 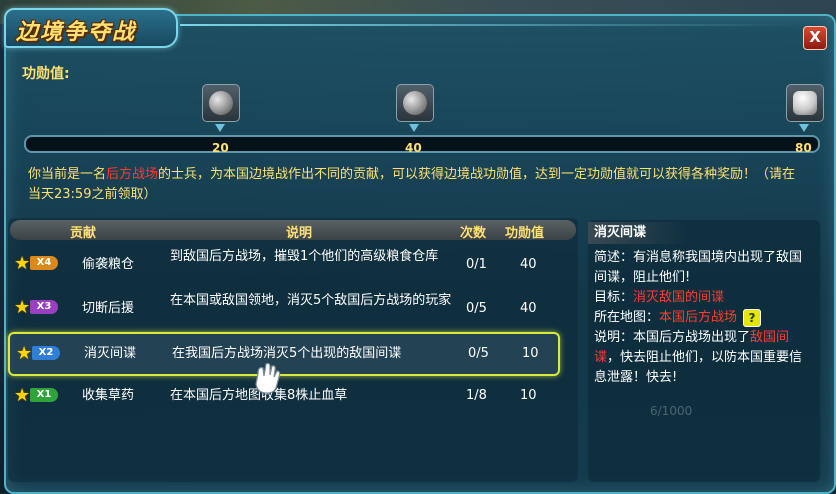 I want to click on header-contribution: 贡献, so click(x=83, y=233).